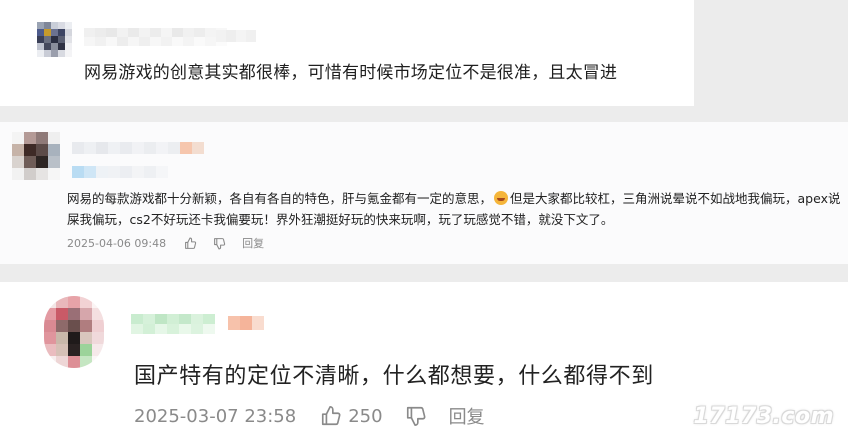 The width and height of the screenshot is (848, 441). I want to click on comment-meta: 2025-04-06 09:48 回复, so click(173, 243).